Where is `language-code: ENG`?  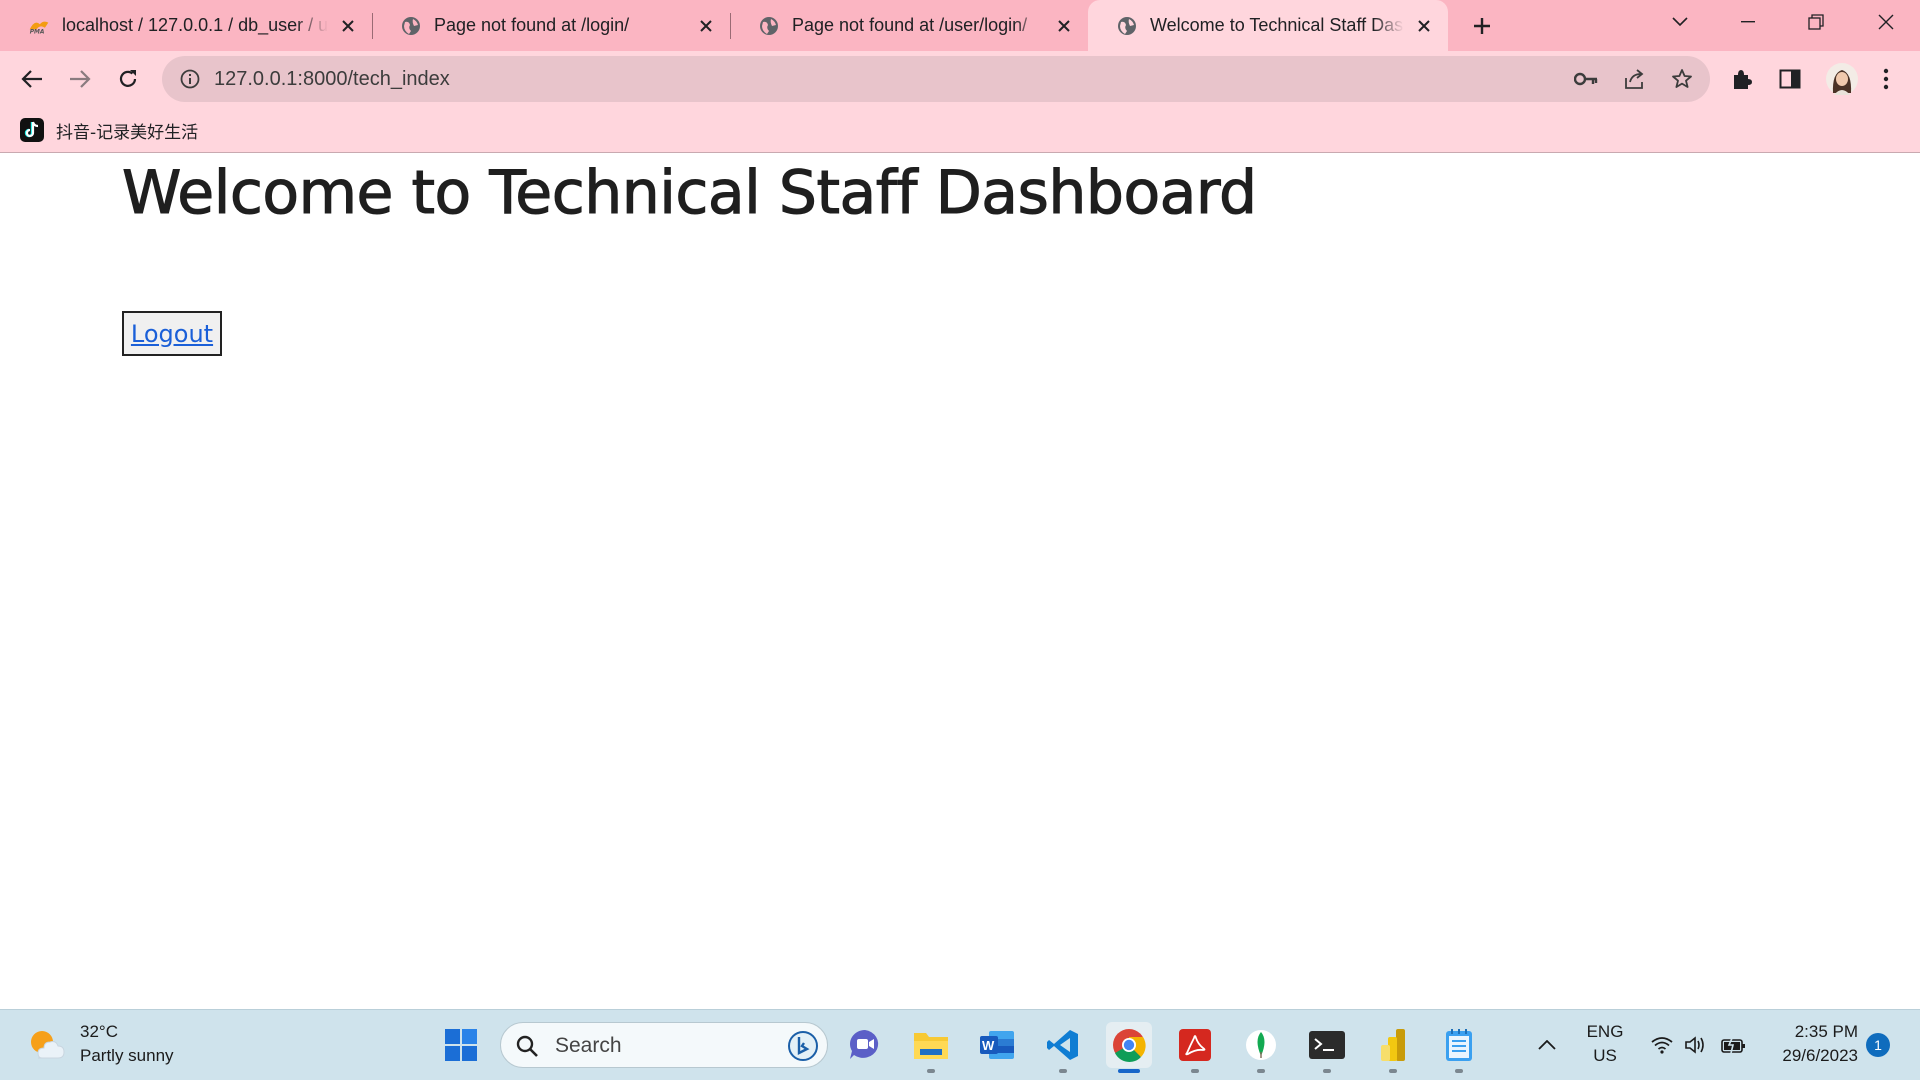
language-code: ENG is located at coordinates (1605, 1031).